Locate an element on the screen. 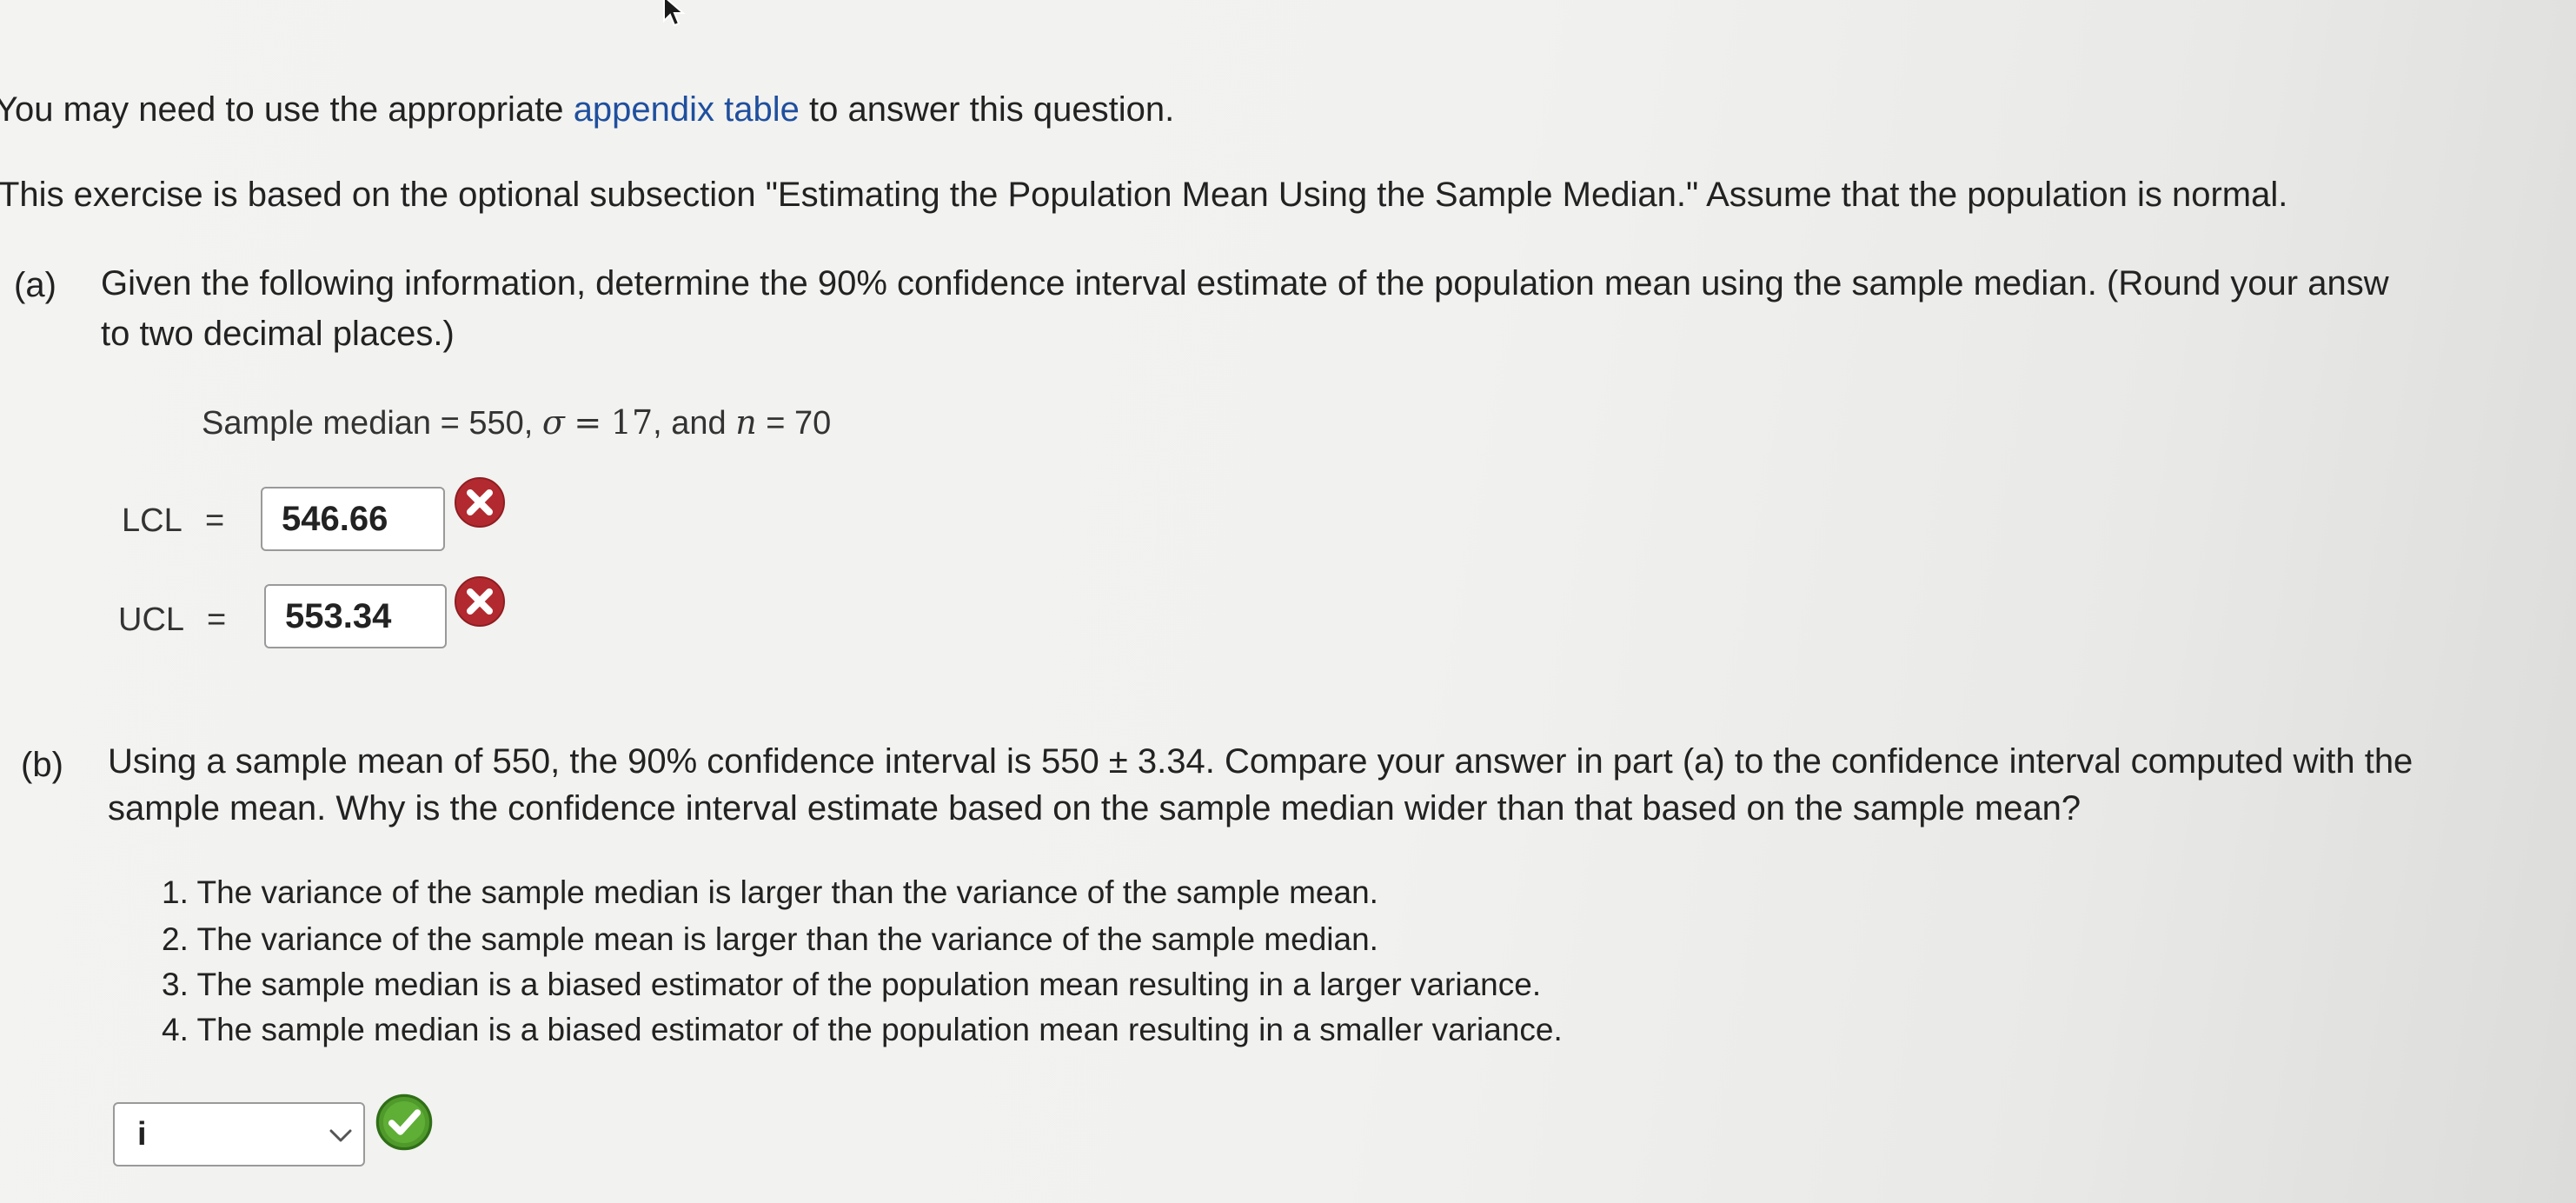 The height and width of the screenshot is (1203, 2576). n-text: = 70 is located at coordinates (799, 423).